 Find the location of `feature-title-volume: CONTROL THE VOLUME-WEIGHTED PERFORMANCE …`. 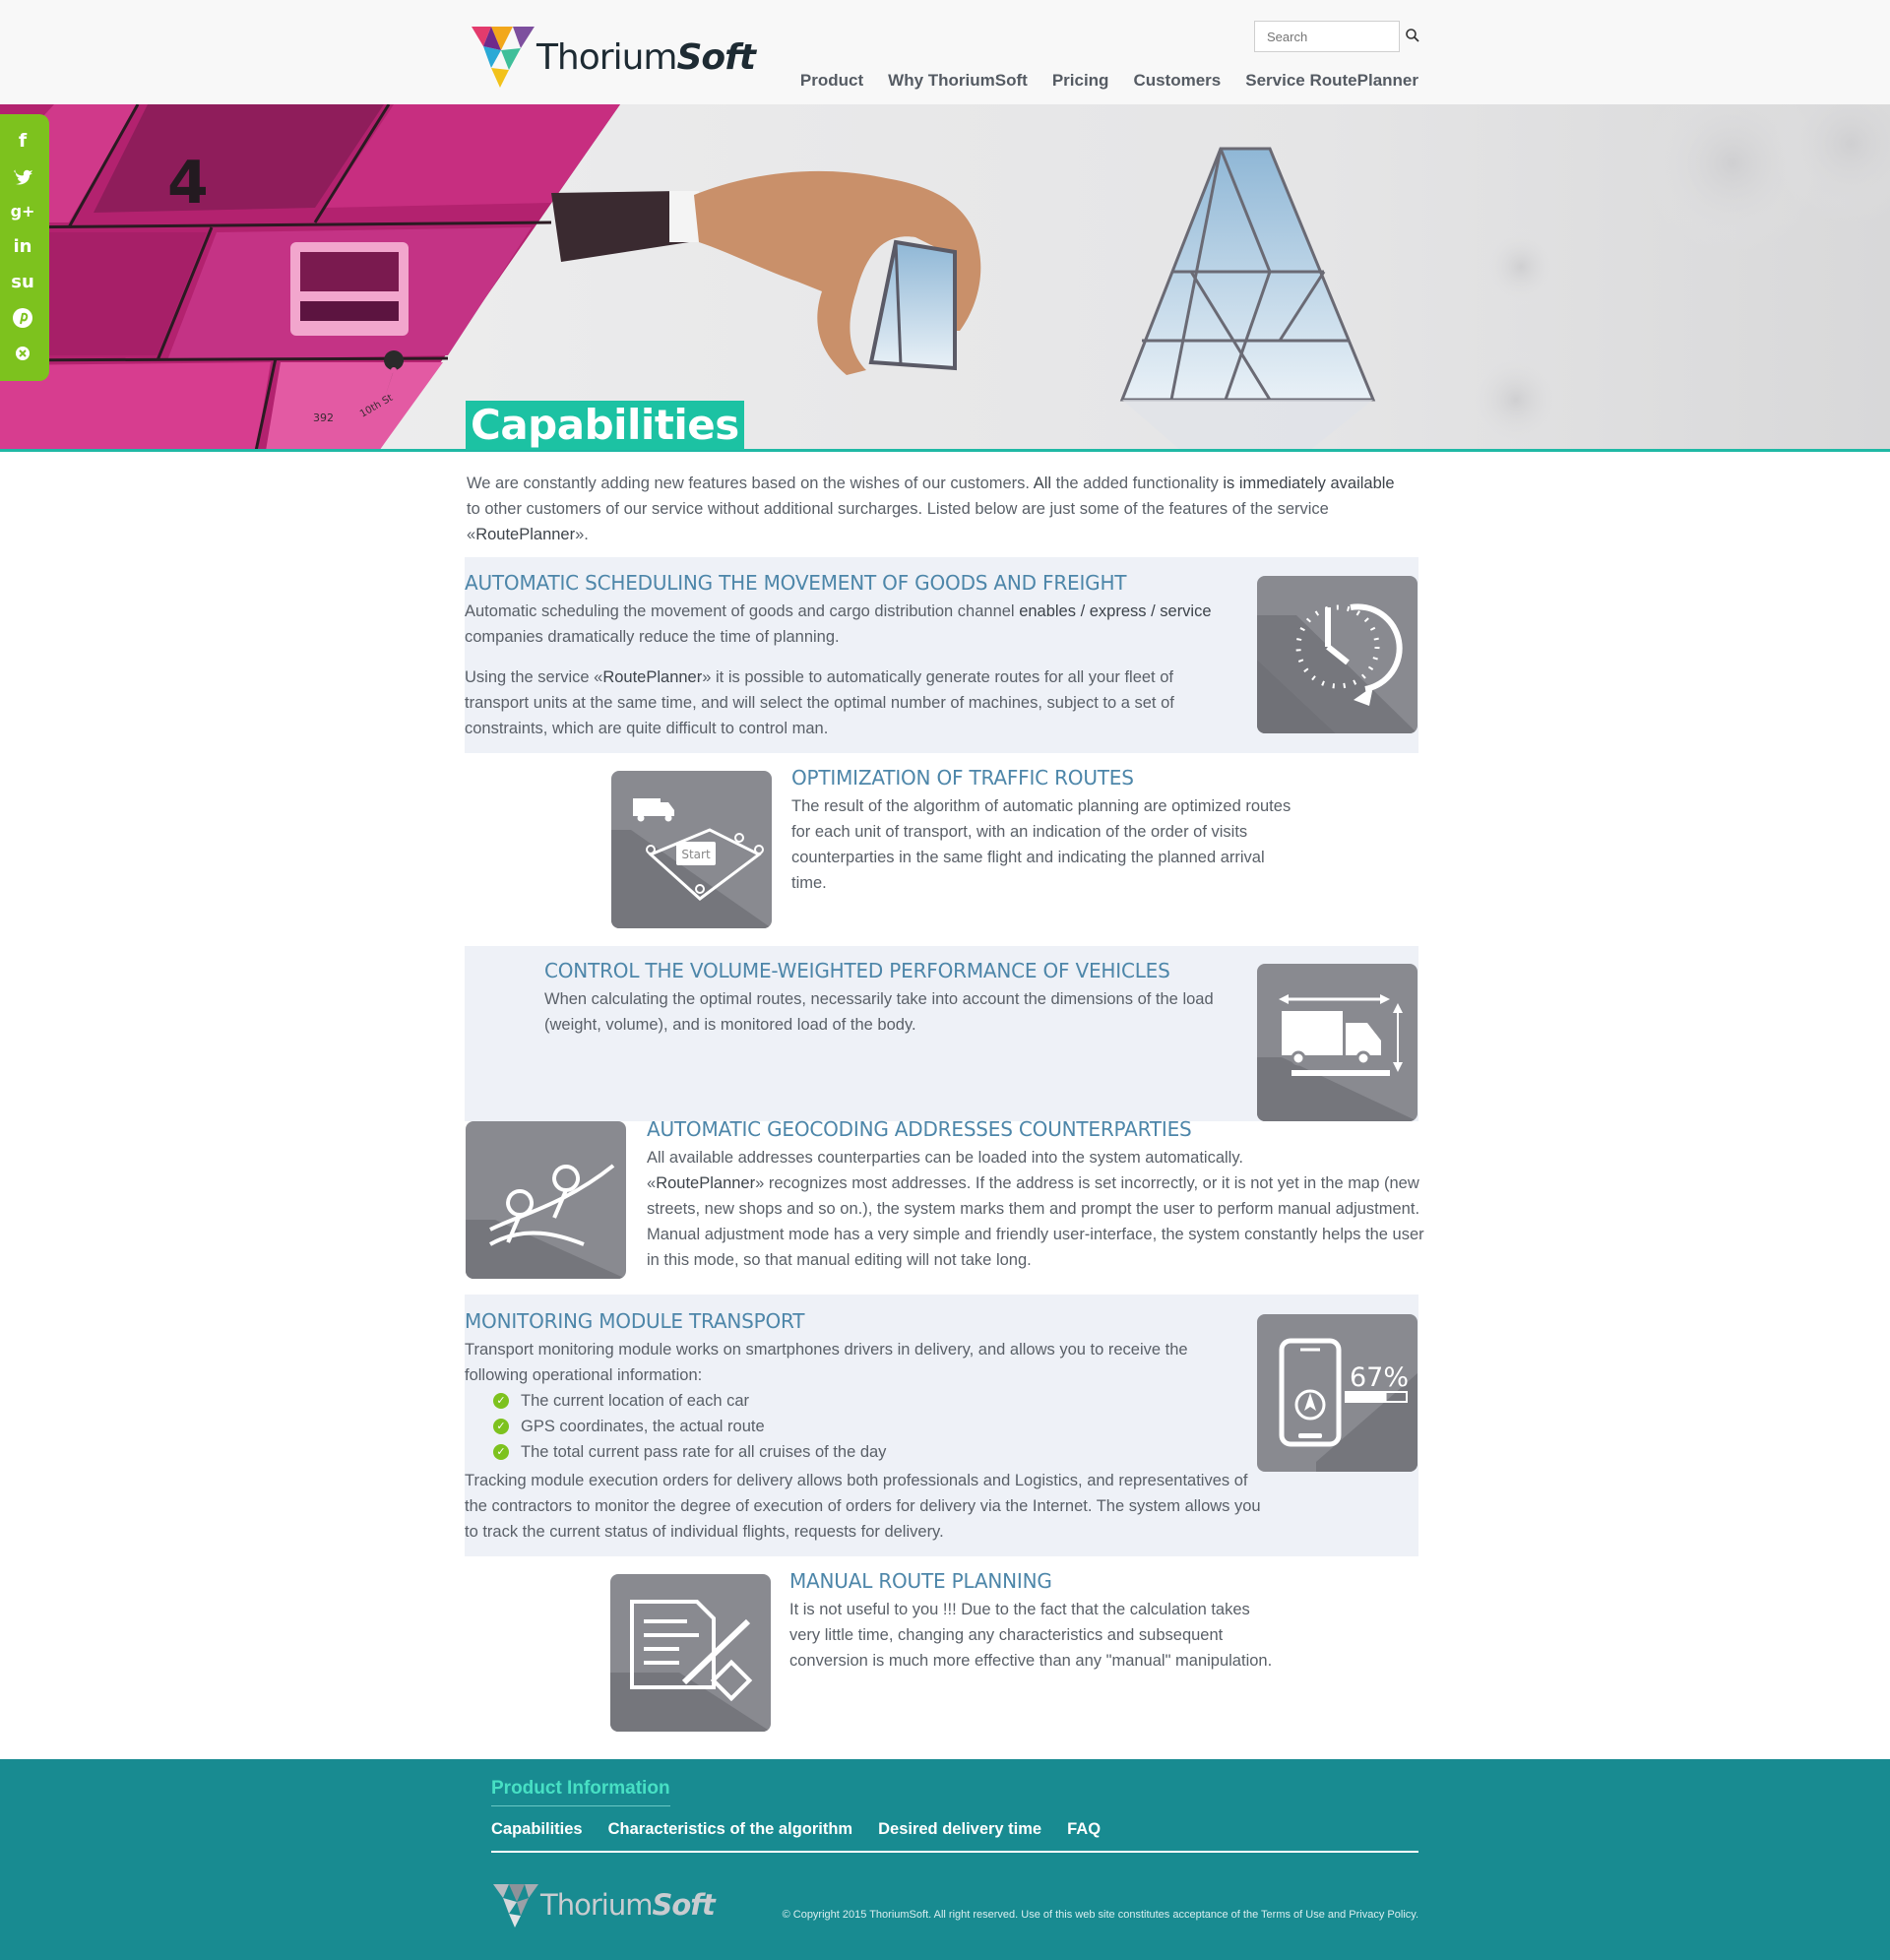

feature-title-volume: CONTROL THE VOLUME-WEIGHTED PERFORMANCE … is located at coordinates (857, 970).